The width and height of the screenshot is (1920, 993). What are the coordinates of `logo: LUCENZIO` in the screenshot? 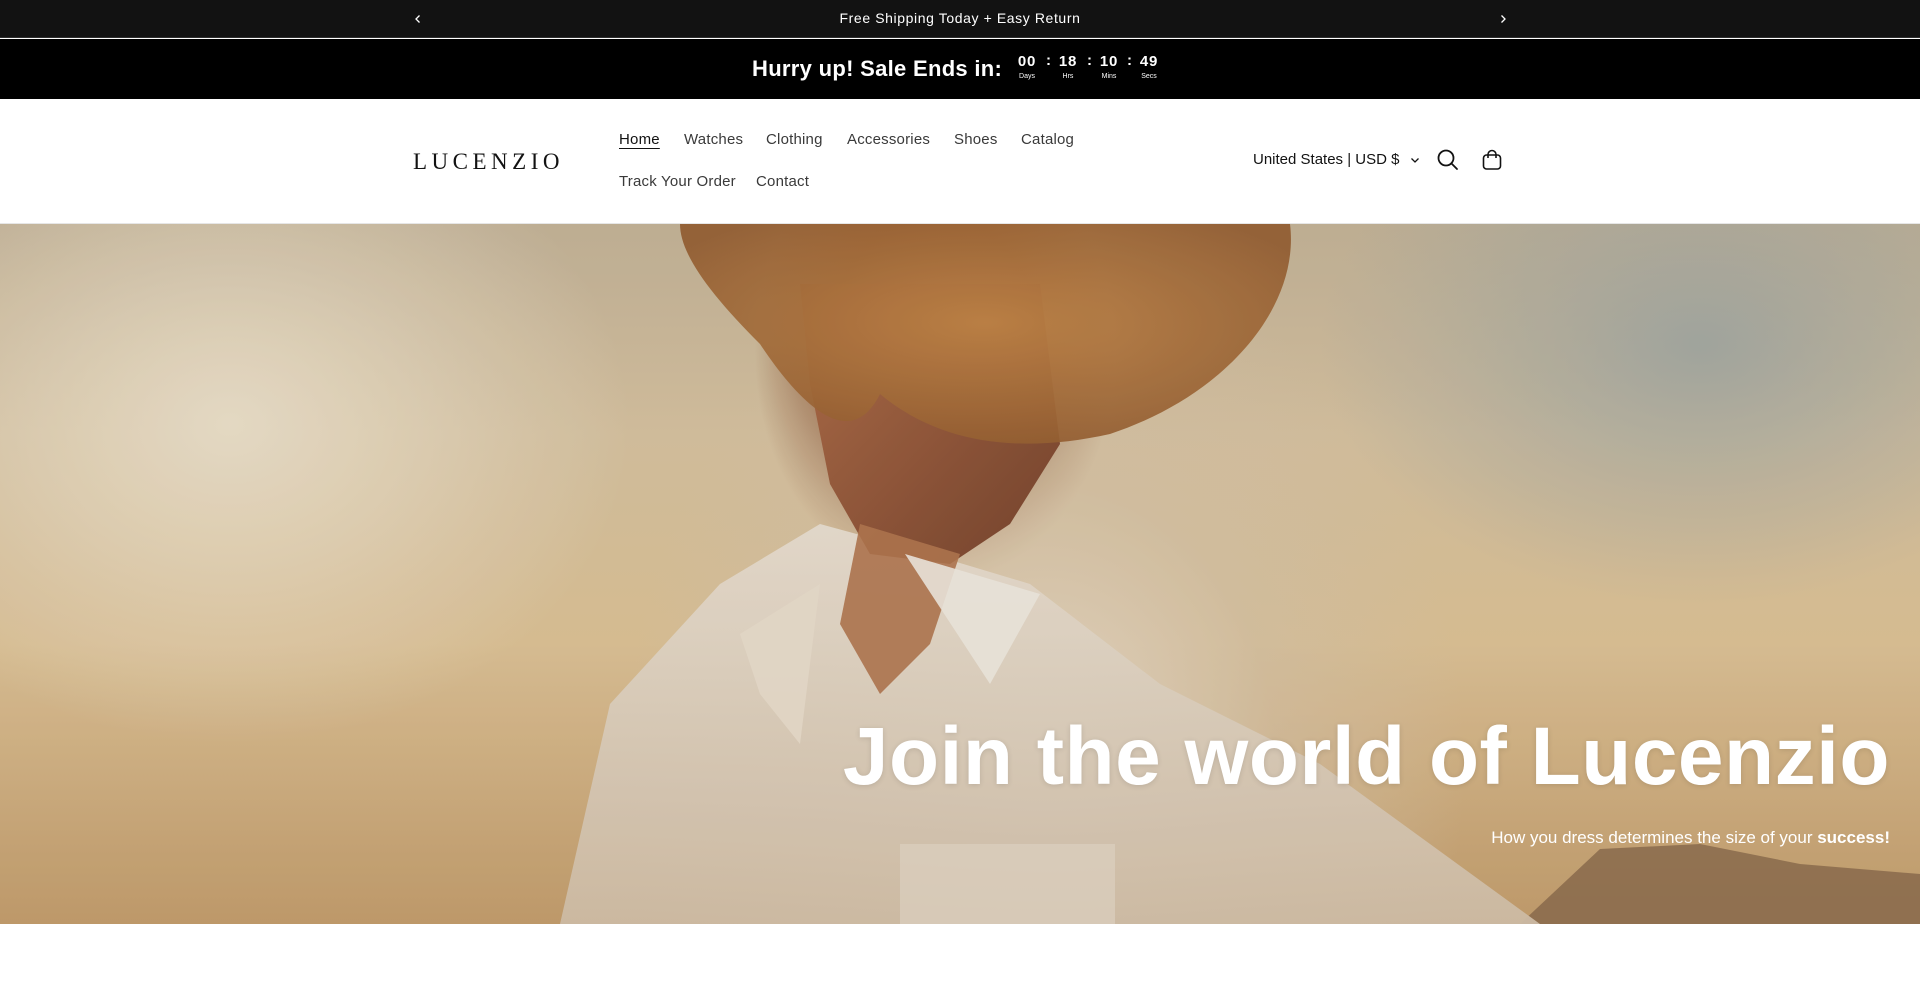 It's located at (488, 162).